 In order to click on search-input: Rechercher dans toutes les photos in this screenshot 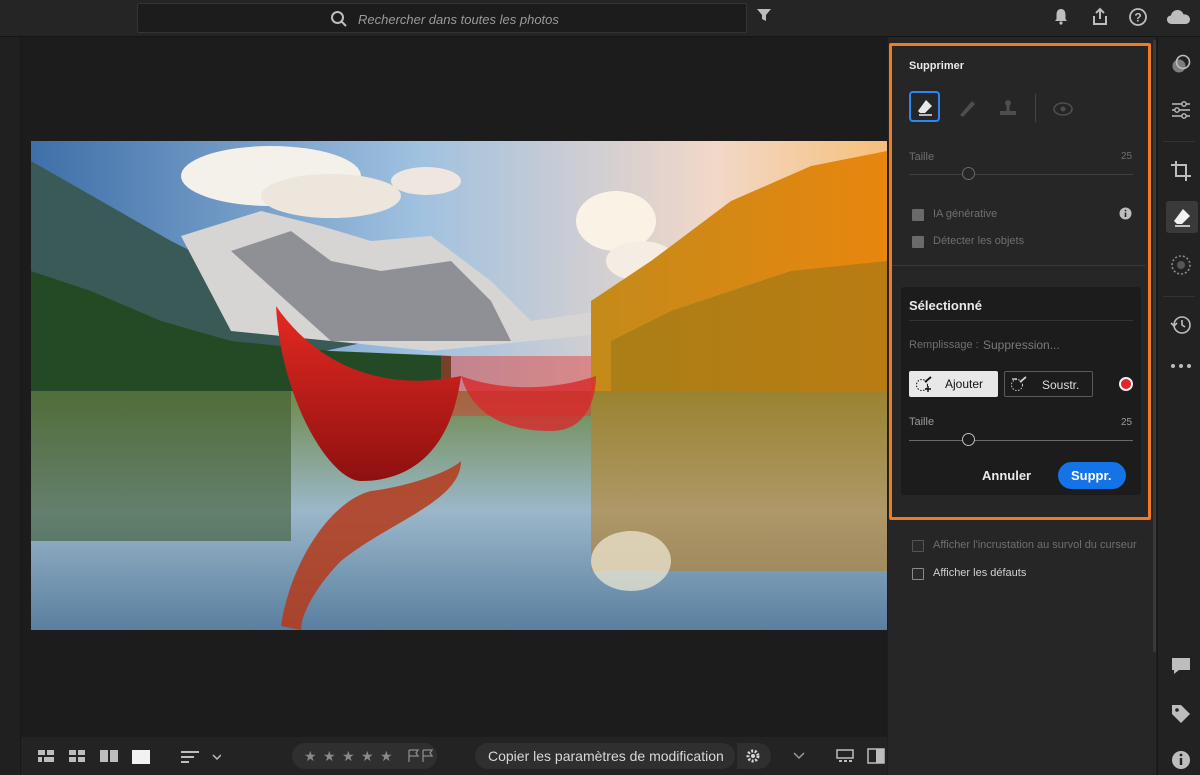, I will do `click(458, 19)`.